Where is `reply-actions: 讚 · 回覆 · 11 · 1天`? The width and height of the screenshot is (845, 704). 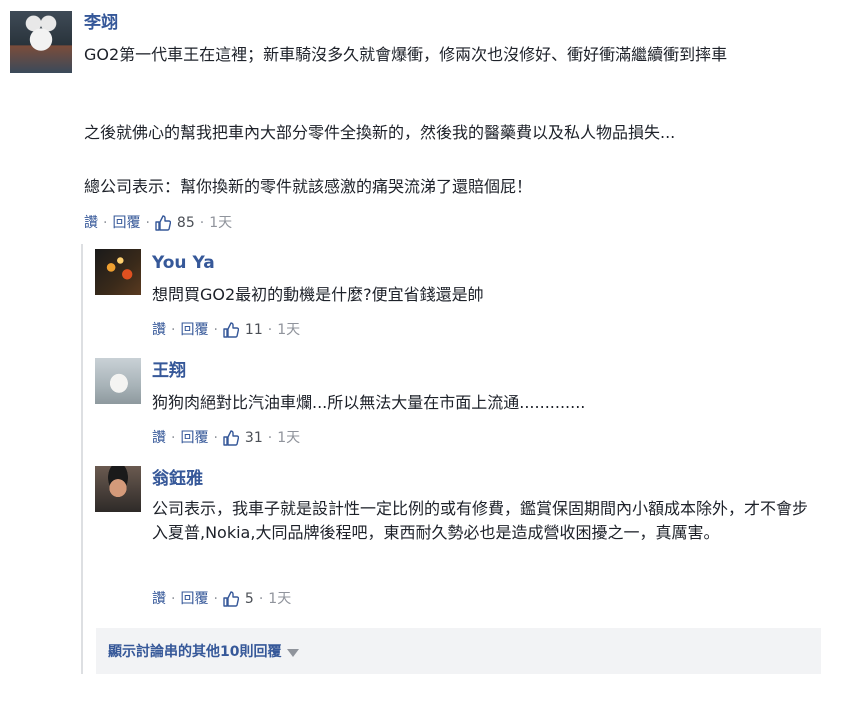
reply-actions: 讚 · 回覆 · 11 · 1天 is located at coordinates (226, 330).